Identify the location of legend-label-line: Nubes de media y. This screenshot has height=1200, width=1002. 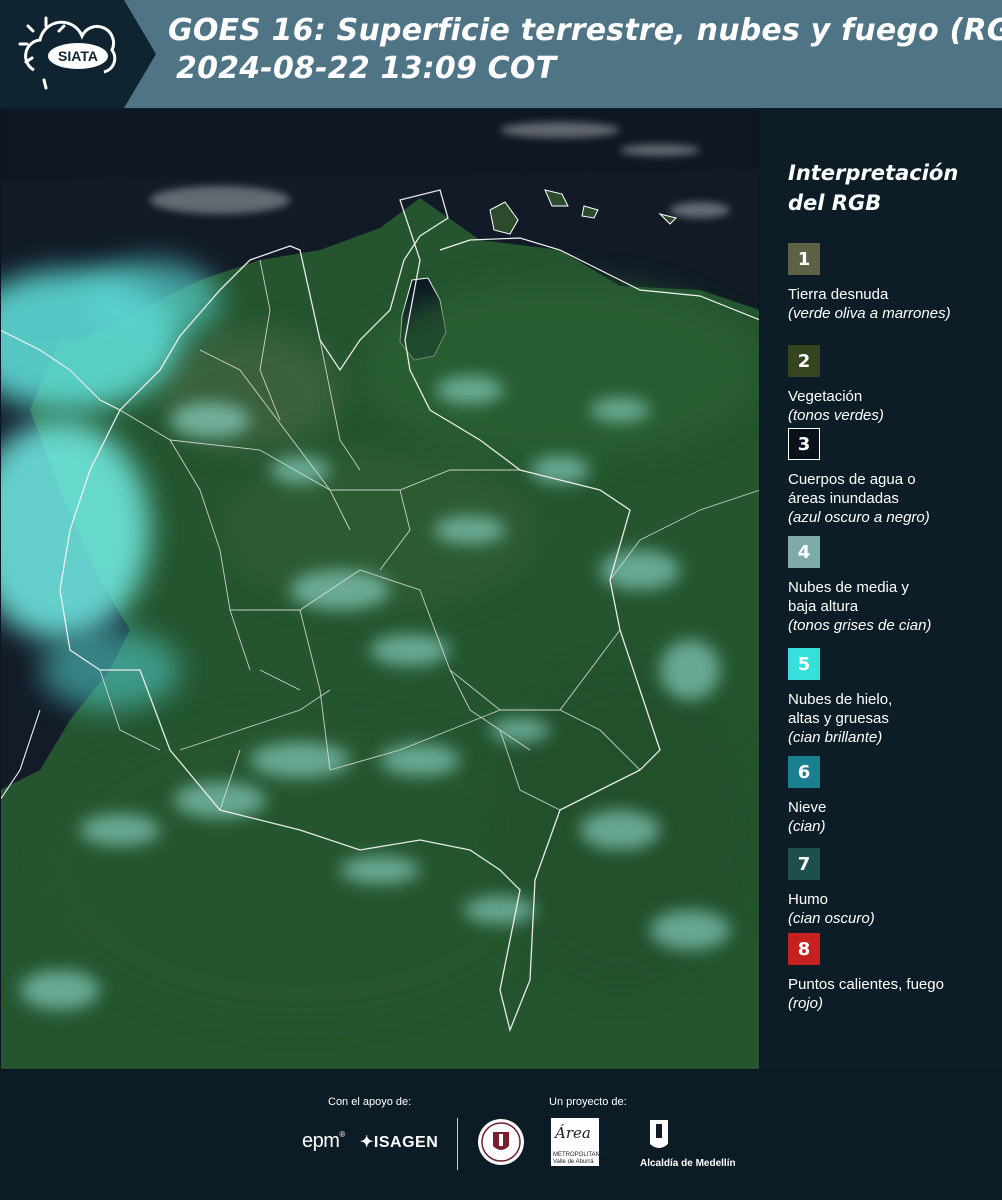
(848, 587).